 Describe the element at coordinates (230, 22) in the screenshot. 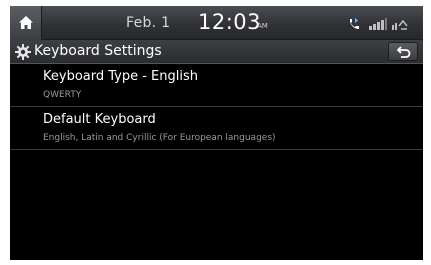

I see `clock-time: 12:03` at that location.